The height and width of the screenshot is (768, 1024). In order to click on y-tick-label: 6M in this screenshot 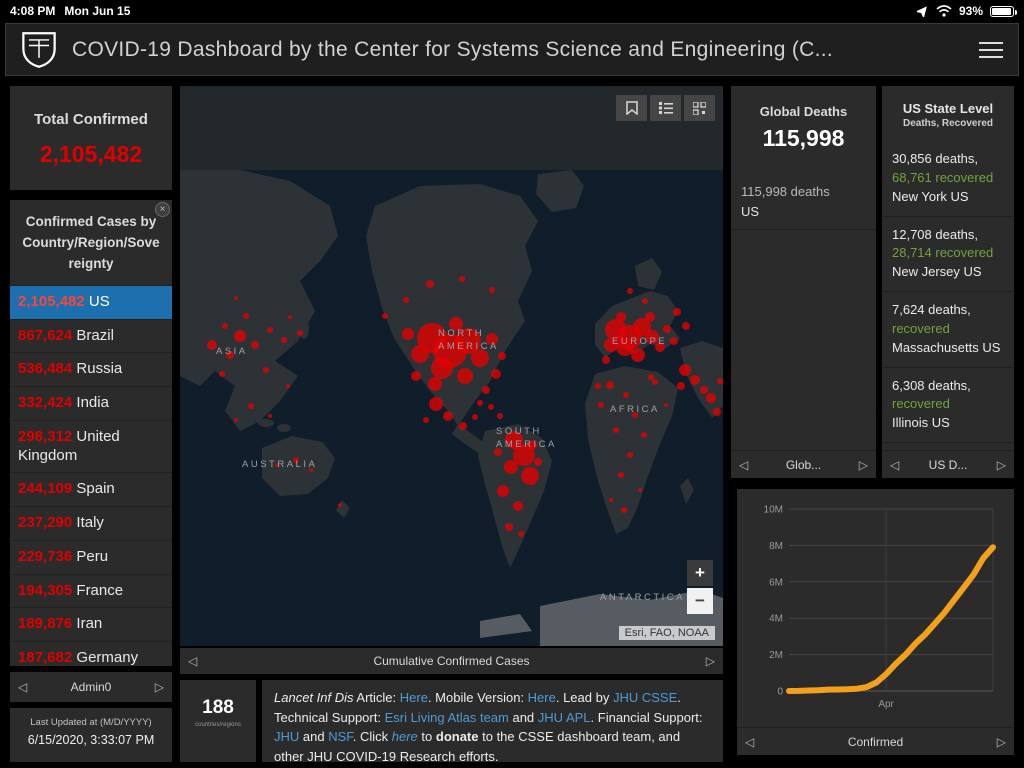, I will do `click(776, 582)`.